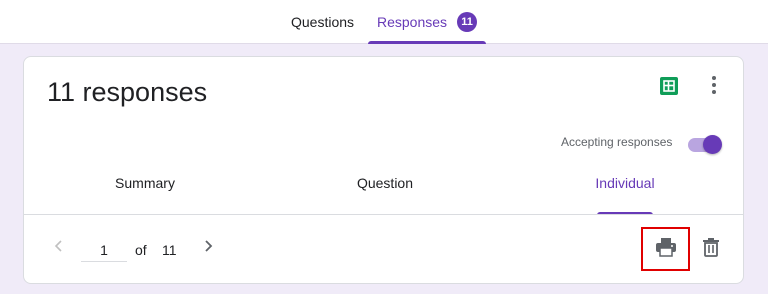 This screenshot has width=768, height=294. What do you see at coordinates (625, 195) in the screenshot?
I see `tab-individual: Individual` at bounding box center [625, 195].